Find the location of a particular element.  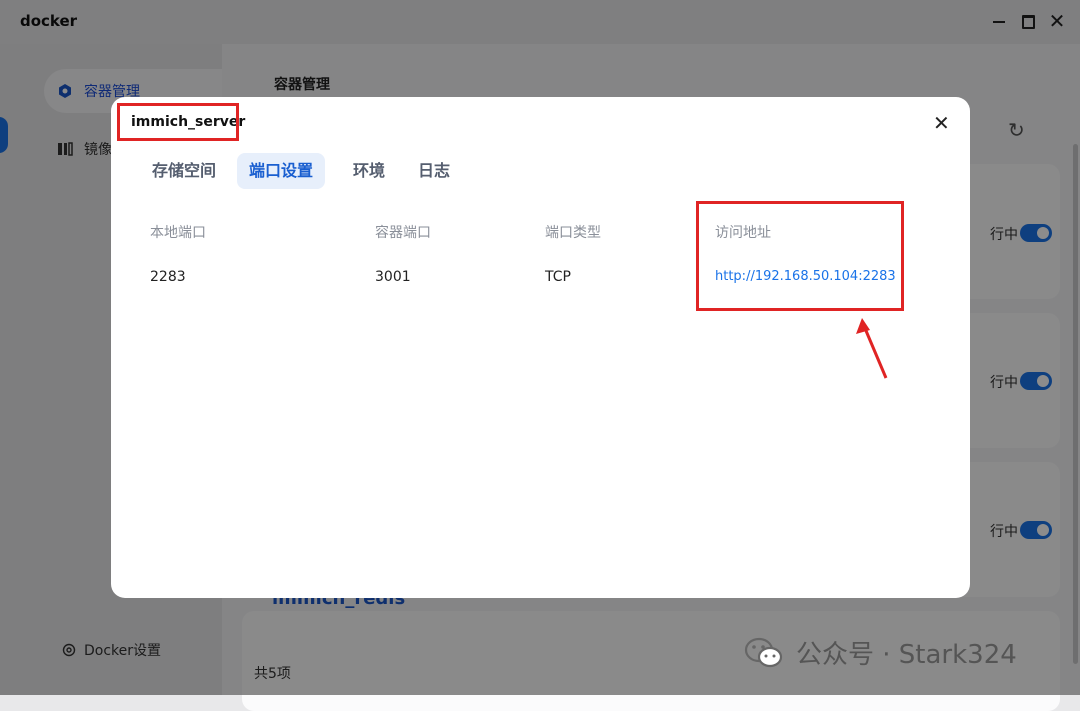

container-port-value: 3001 is located at coordinates (393, 277).